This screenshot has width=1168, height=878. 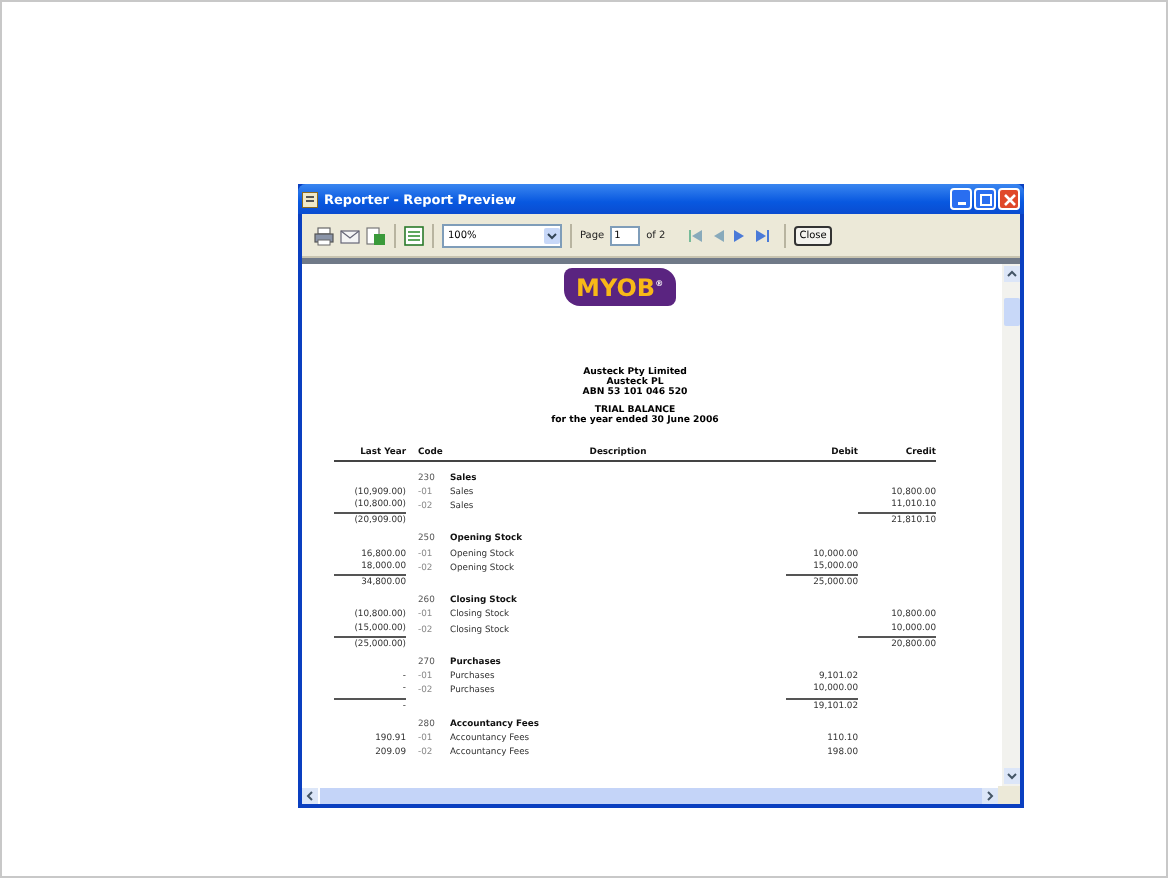 I want to click on scroll-down-icon, so click(x=1011, y=776).